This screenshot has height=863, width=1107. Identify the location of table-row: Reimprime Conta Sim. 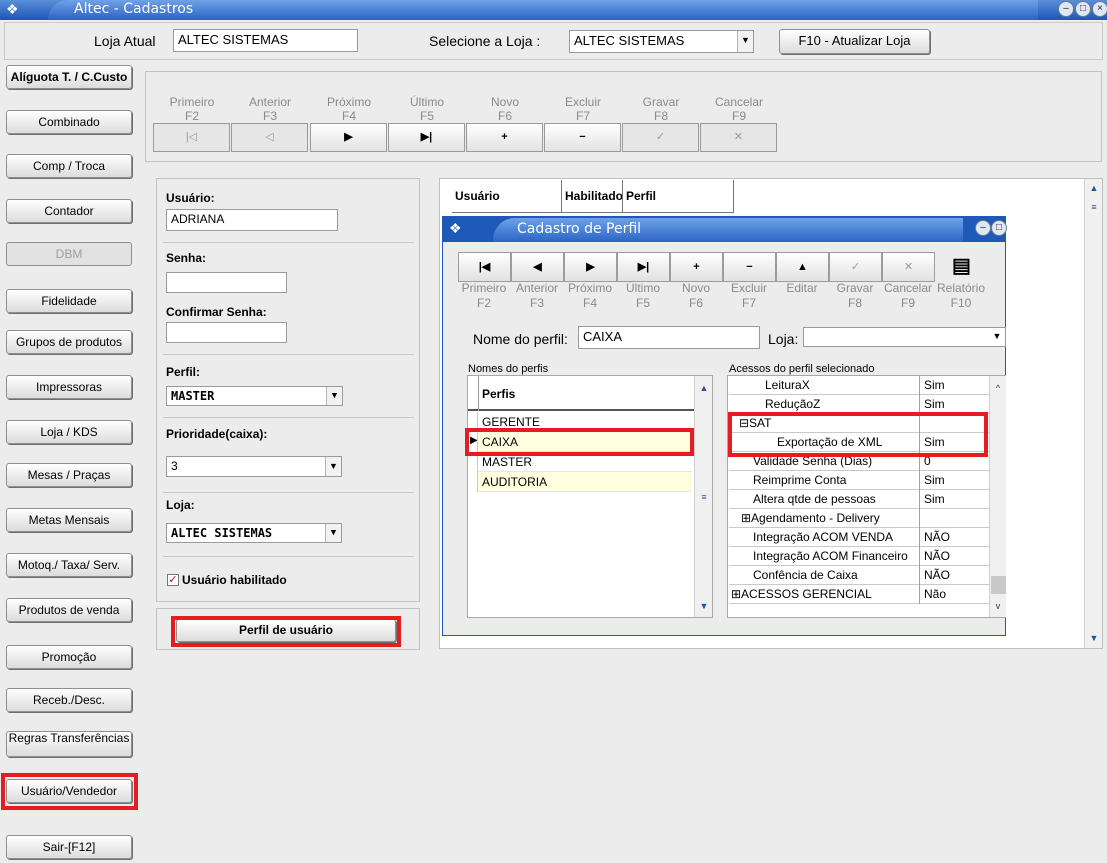
(859, 480).